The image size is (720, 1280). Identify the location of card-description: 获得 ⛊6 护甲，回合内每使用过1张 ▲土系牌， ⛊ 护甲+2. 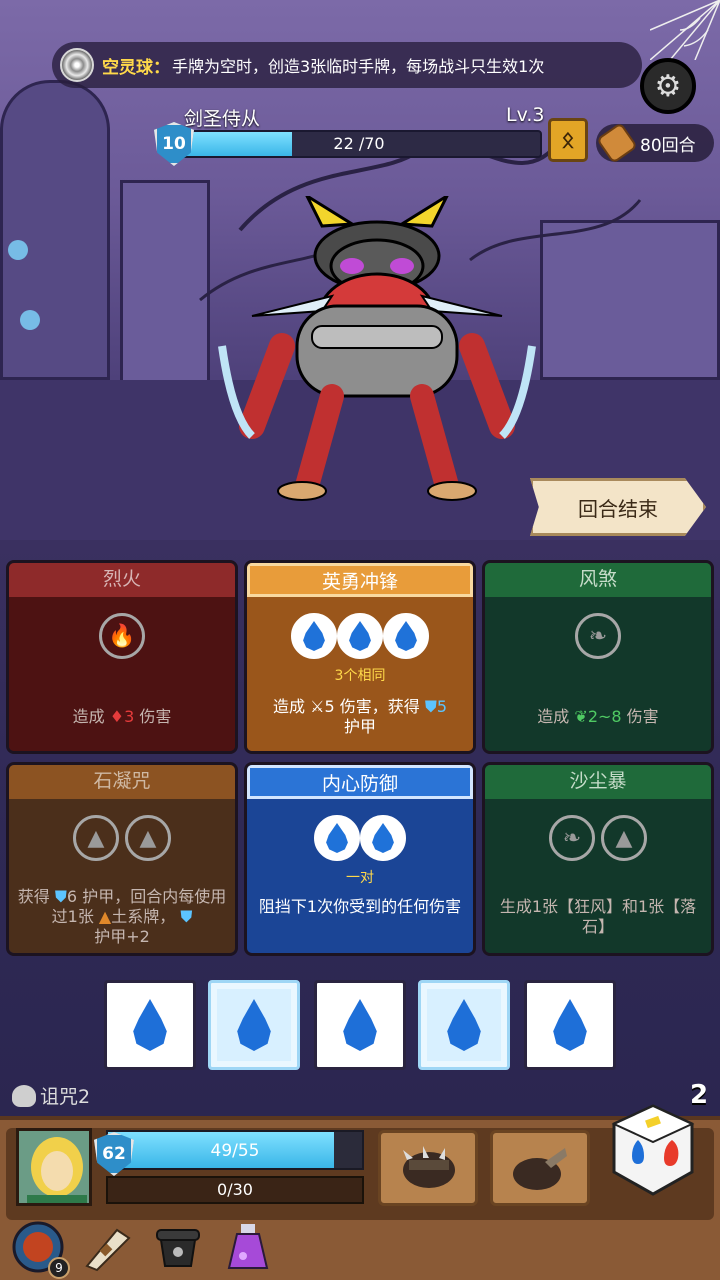
(122, 916).